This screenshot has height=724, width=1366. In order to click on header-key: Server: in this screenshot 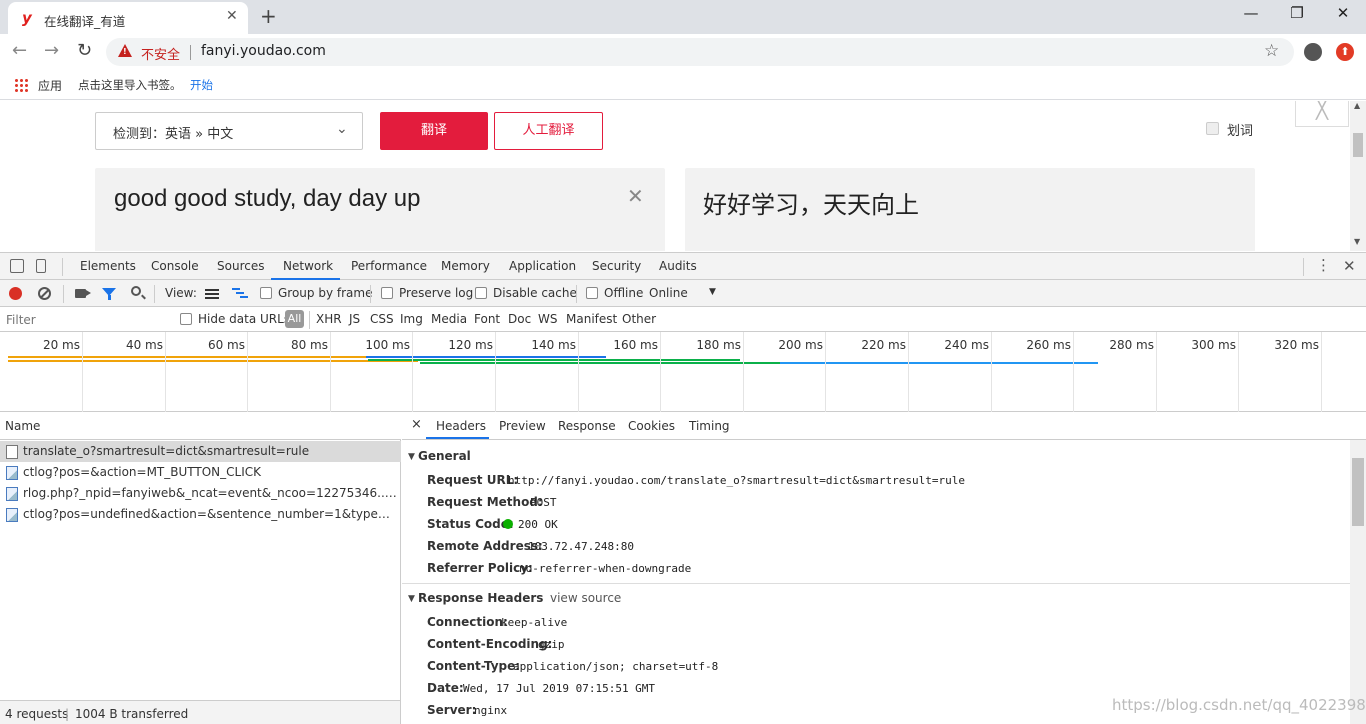, I will do `click(452, 710)`.